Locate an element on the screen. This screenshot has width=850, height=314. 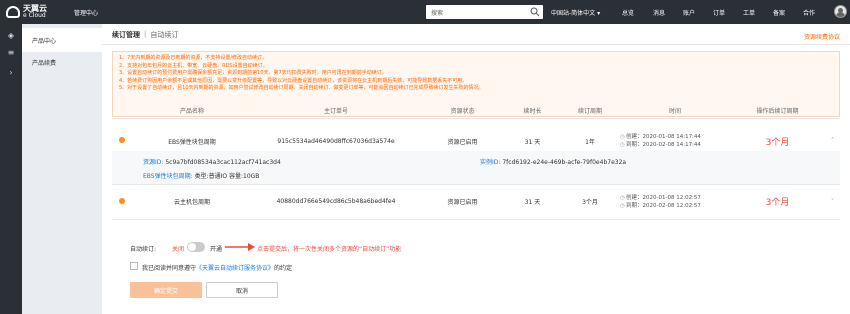
nav-filing: 备案 is located at coordinates (779, 12).